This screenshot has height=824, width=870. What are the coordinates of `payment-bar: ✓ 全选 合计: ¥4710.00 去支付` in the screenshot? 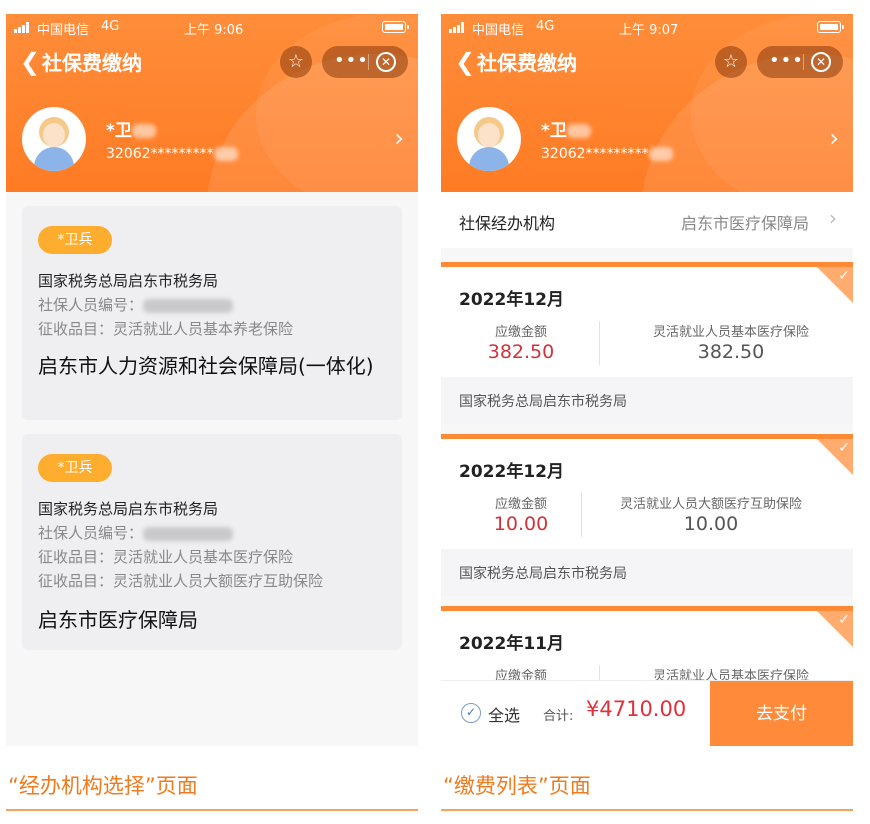 It's located at (647, 713).